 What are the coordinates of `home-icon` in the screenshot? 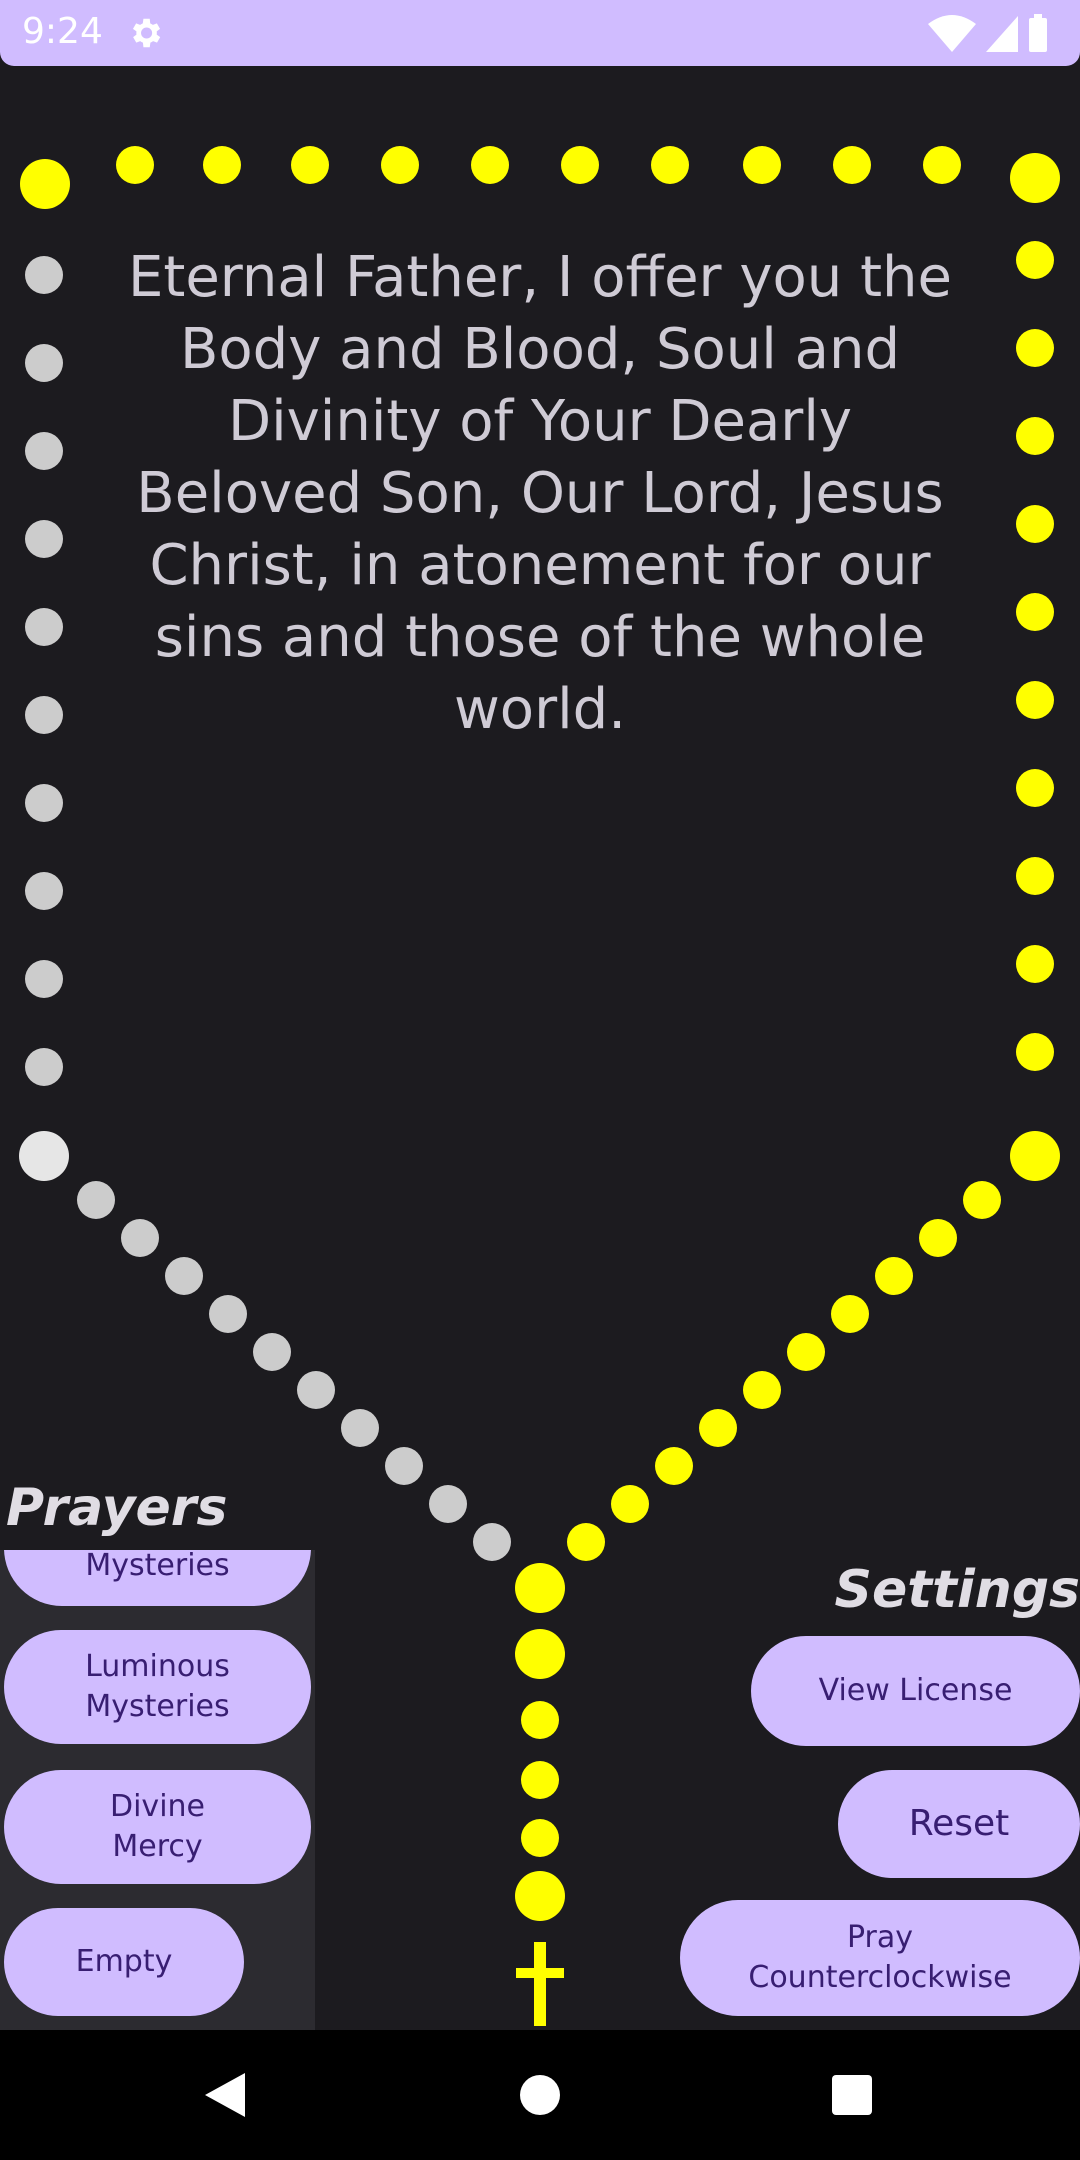 It's located at (540, 2095).